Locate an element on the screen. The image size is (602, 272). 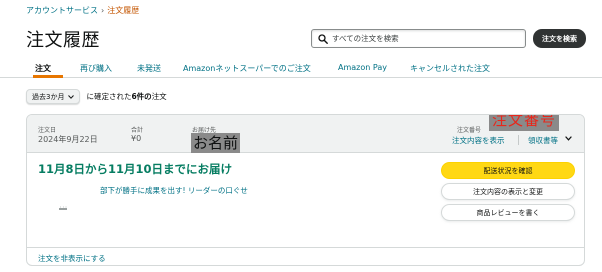
order-number-label: 注文番号 is located at coordinates (469, 130).